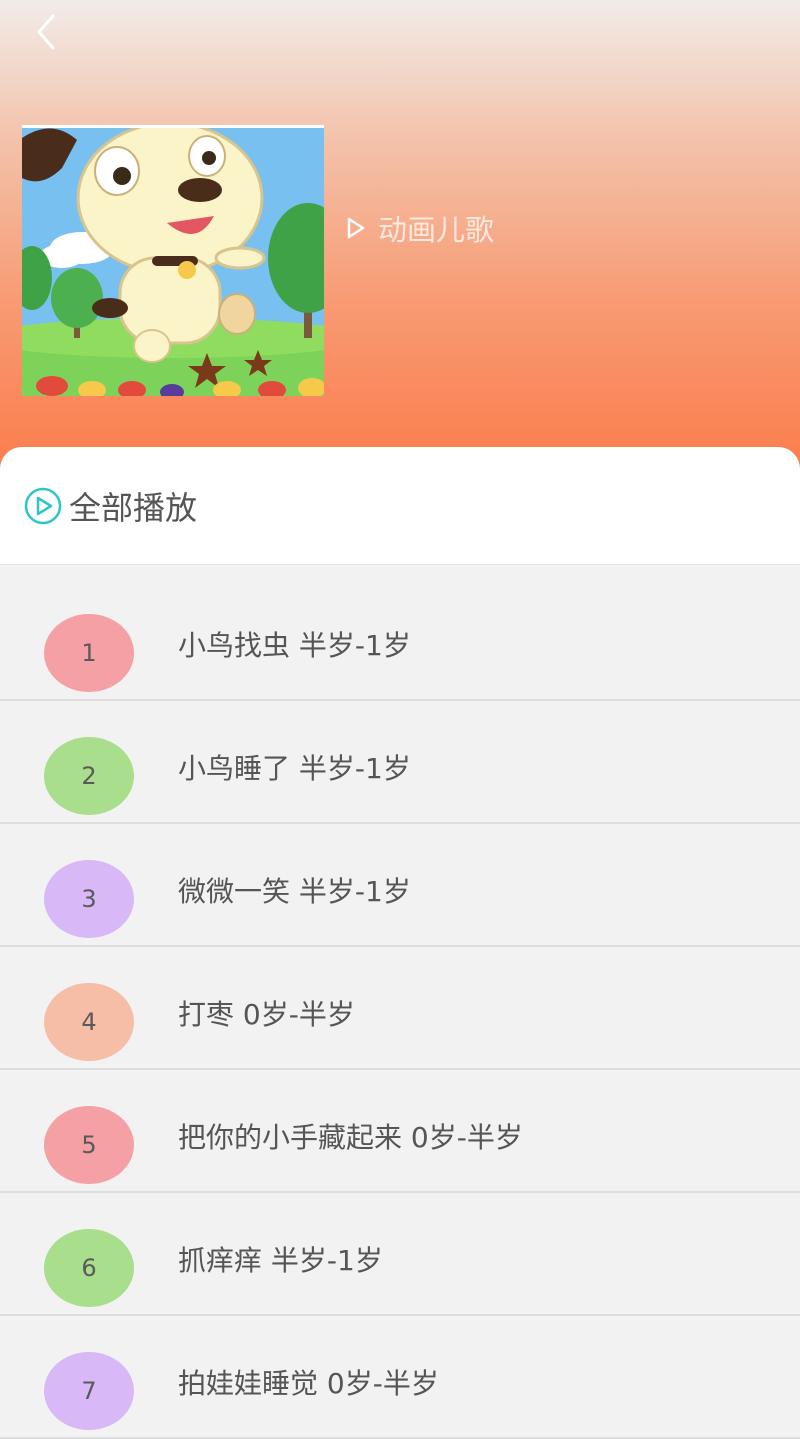 The width and height of the screenshot is (800, 1439). I want to click on song-title: 微微一笑 半岁-1岁, so click(294, 891).